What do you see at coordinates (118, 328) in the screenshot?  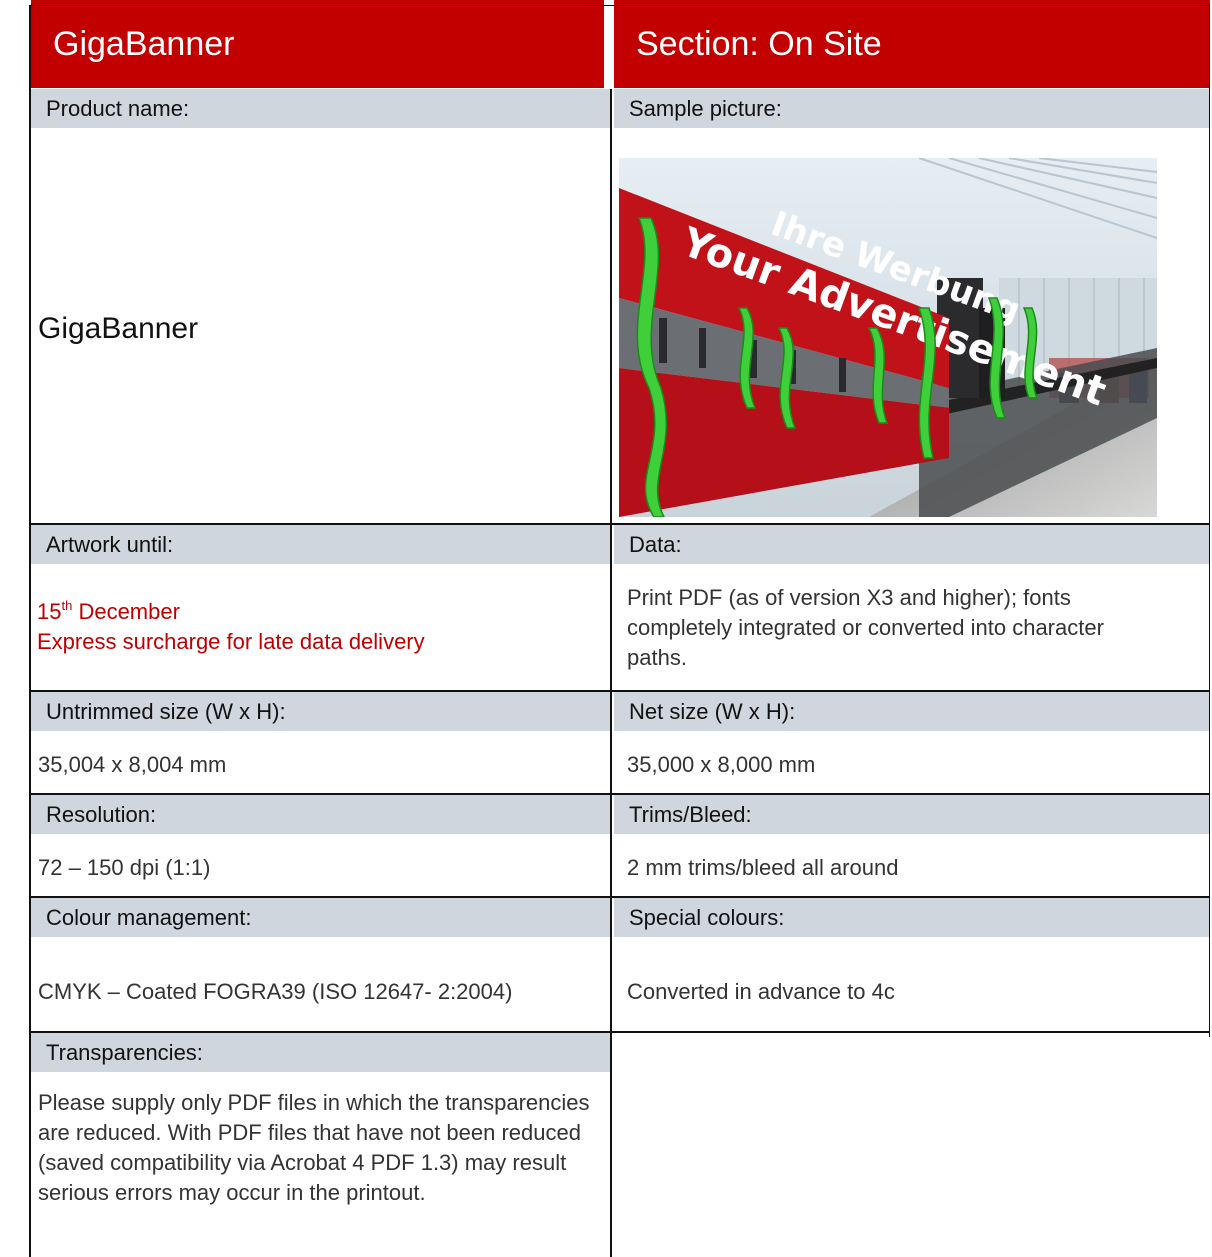 I see `product-name-value: GigaBanner` at bounding box center [118, 328].